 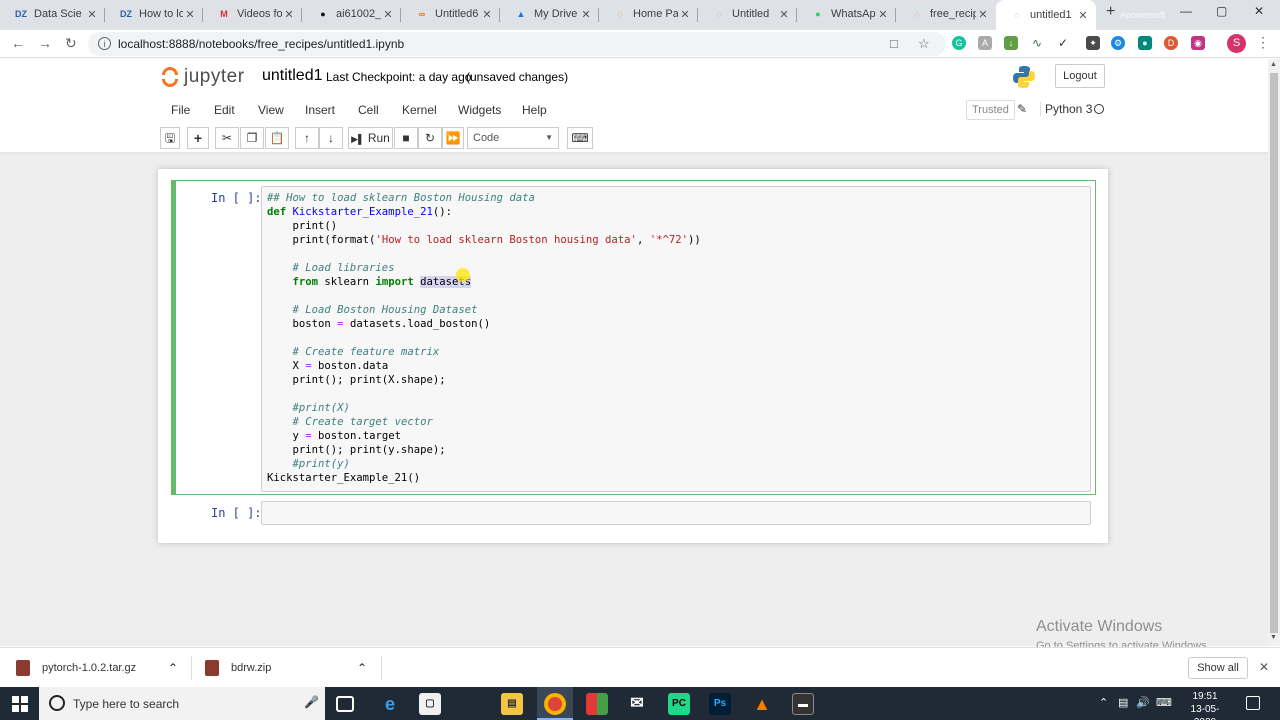 I want to click on menu-edit: Edit, so click(x=224, y=110).